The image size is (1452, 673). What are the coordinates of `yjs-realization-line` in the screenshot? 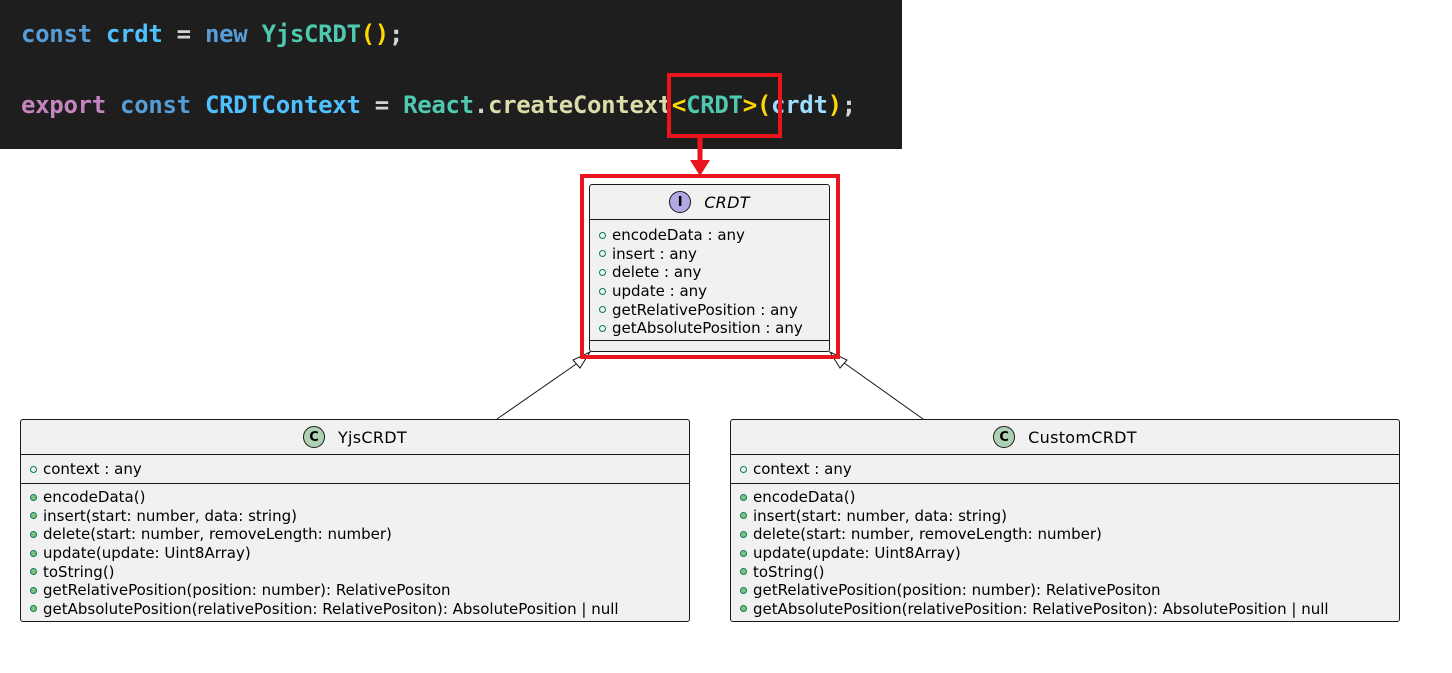 It's located at (539, 389).